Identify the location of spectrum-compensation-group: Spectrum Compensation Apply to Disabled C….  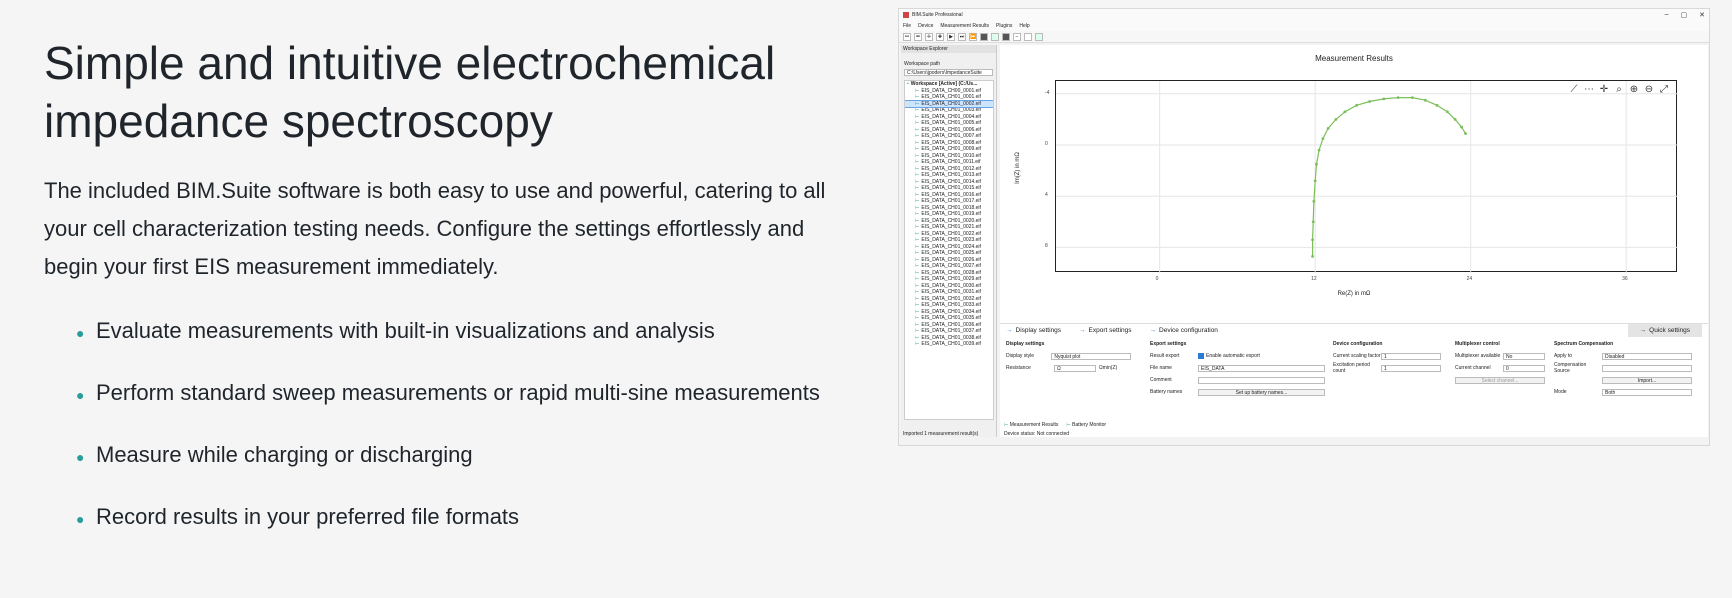
(1628, 369).